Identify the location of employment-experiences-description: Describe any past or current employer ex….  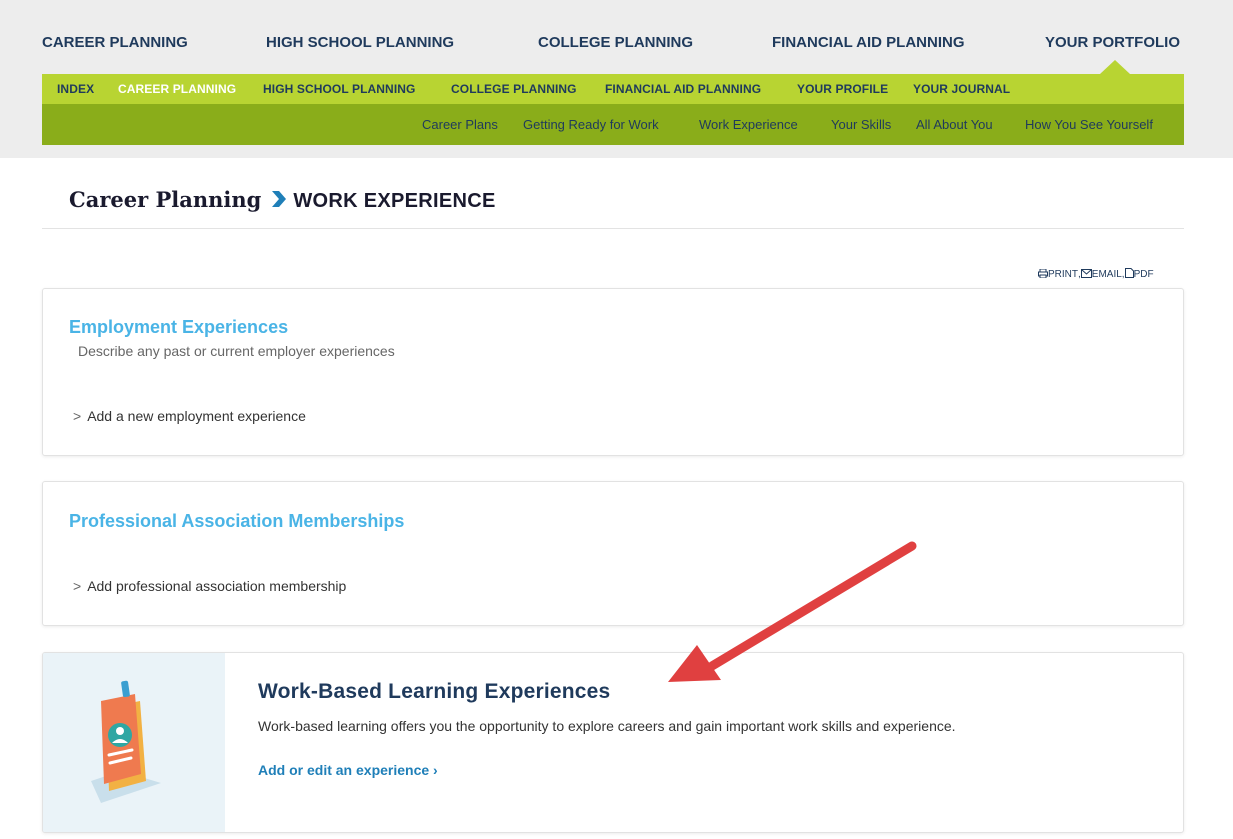
(236, 351).